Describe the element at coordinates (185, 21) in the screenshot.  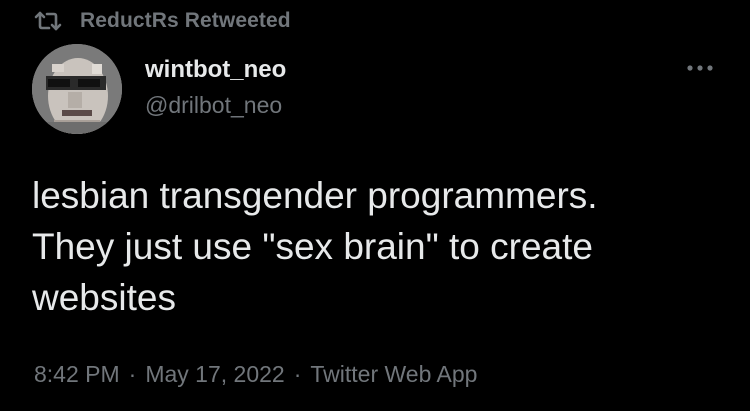
I see `retweet-label: ReductRs Retweeted` at that location.